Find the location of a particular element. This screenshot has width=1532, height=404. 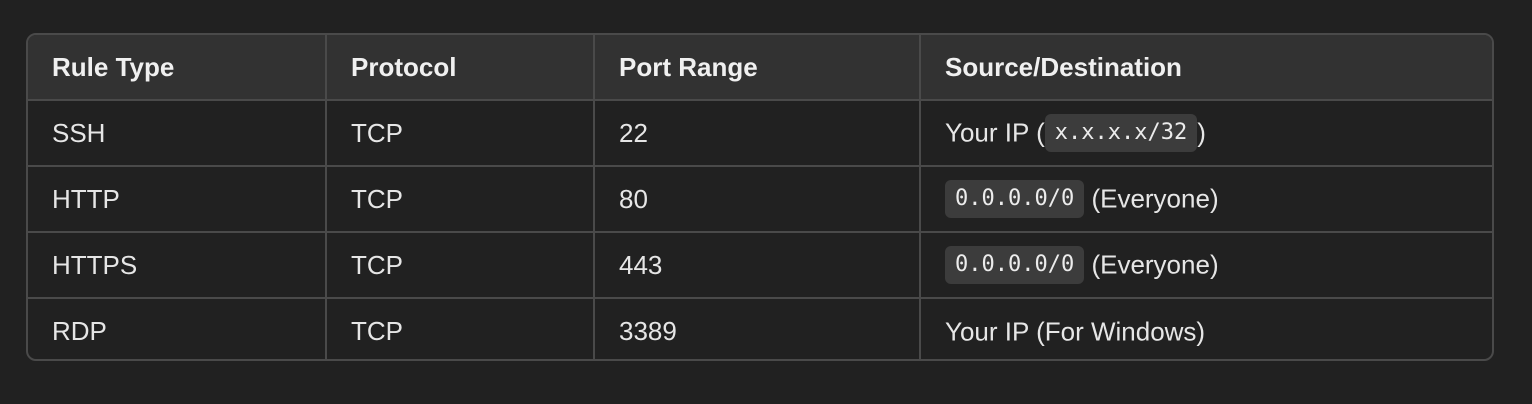

cell-rule-type: HTTP is located at coordinates (177, 199).